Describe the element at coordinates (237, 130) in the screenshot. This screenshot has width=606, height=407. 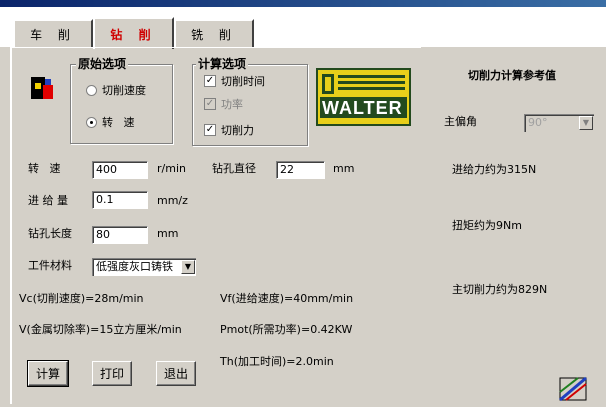
I see `cutting-force-label: 切削力` at that location.